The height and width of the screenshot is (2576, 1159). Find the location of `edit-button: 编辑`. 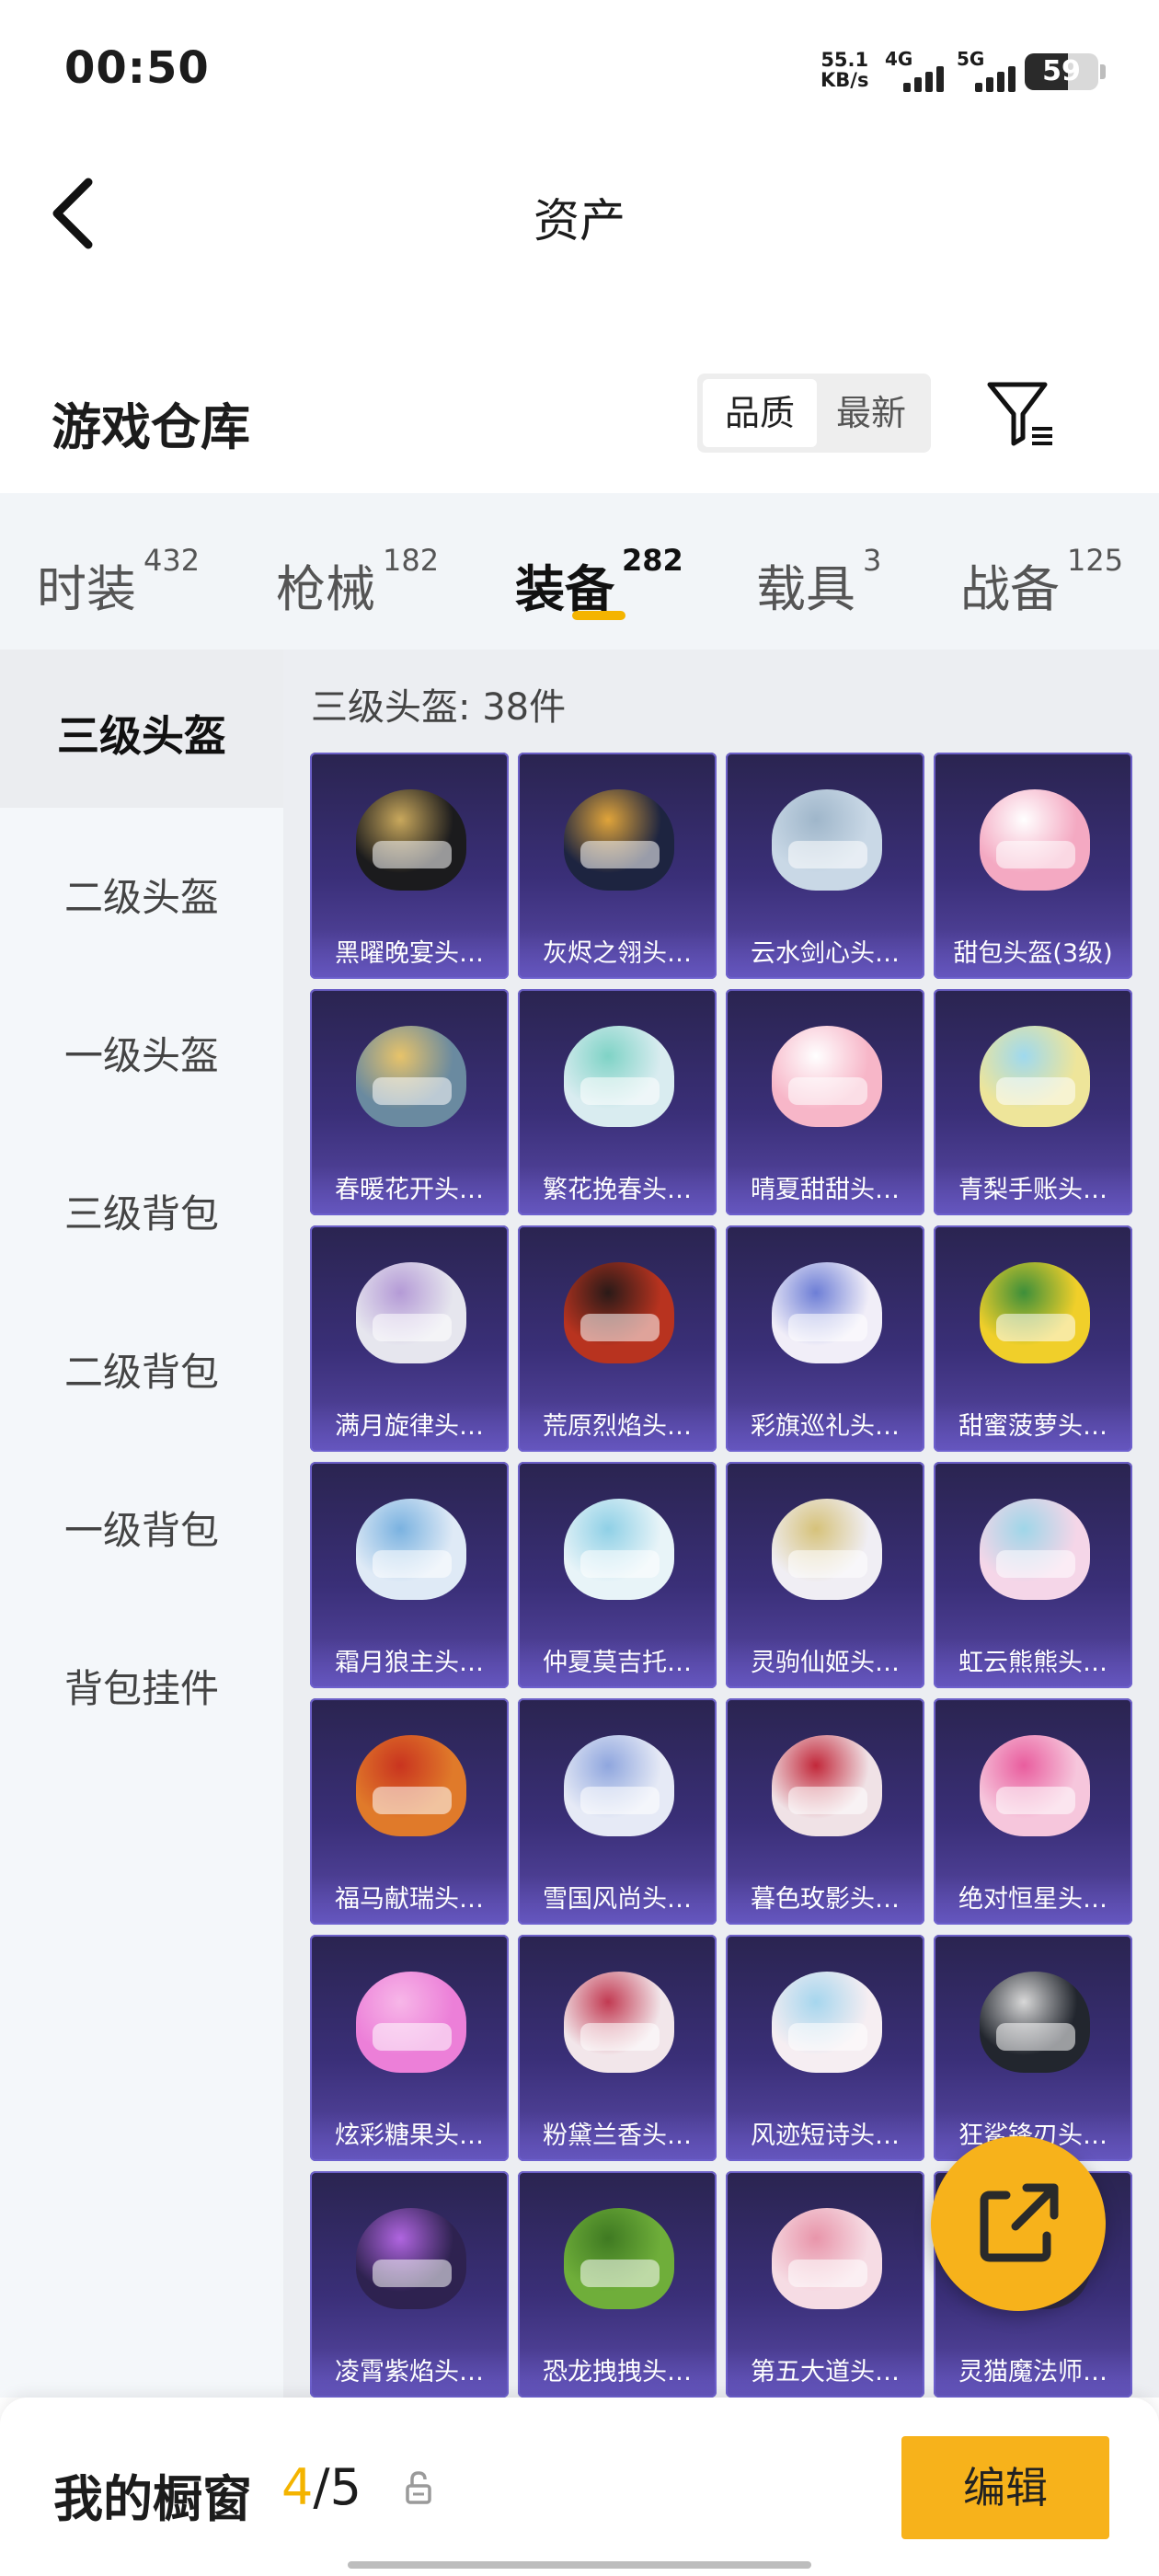

edit-button: 编辑 is located at coordinates (1005, 2487).